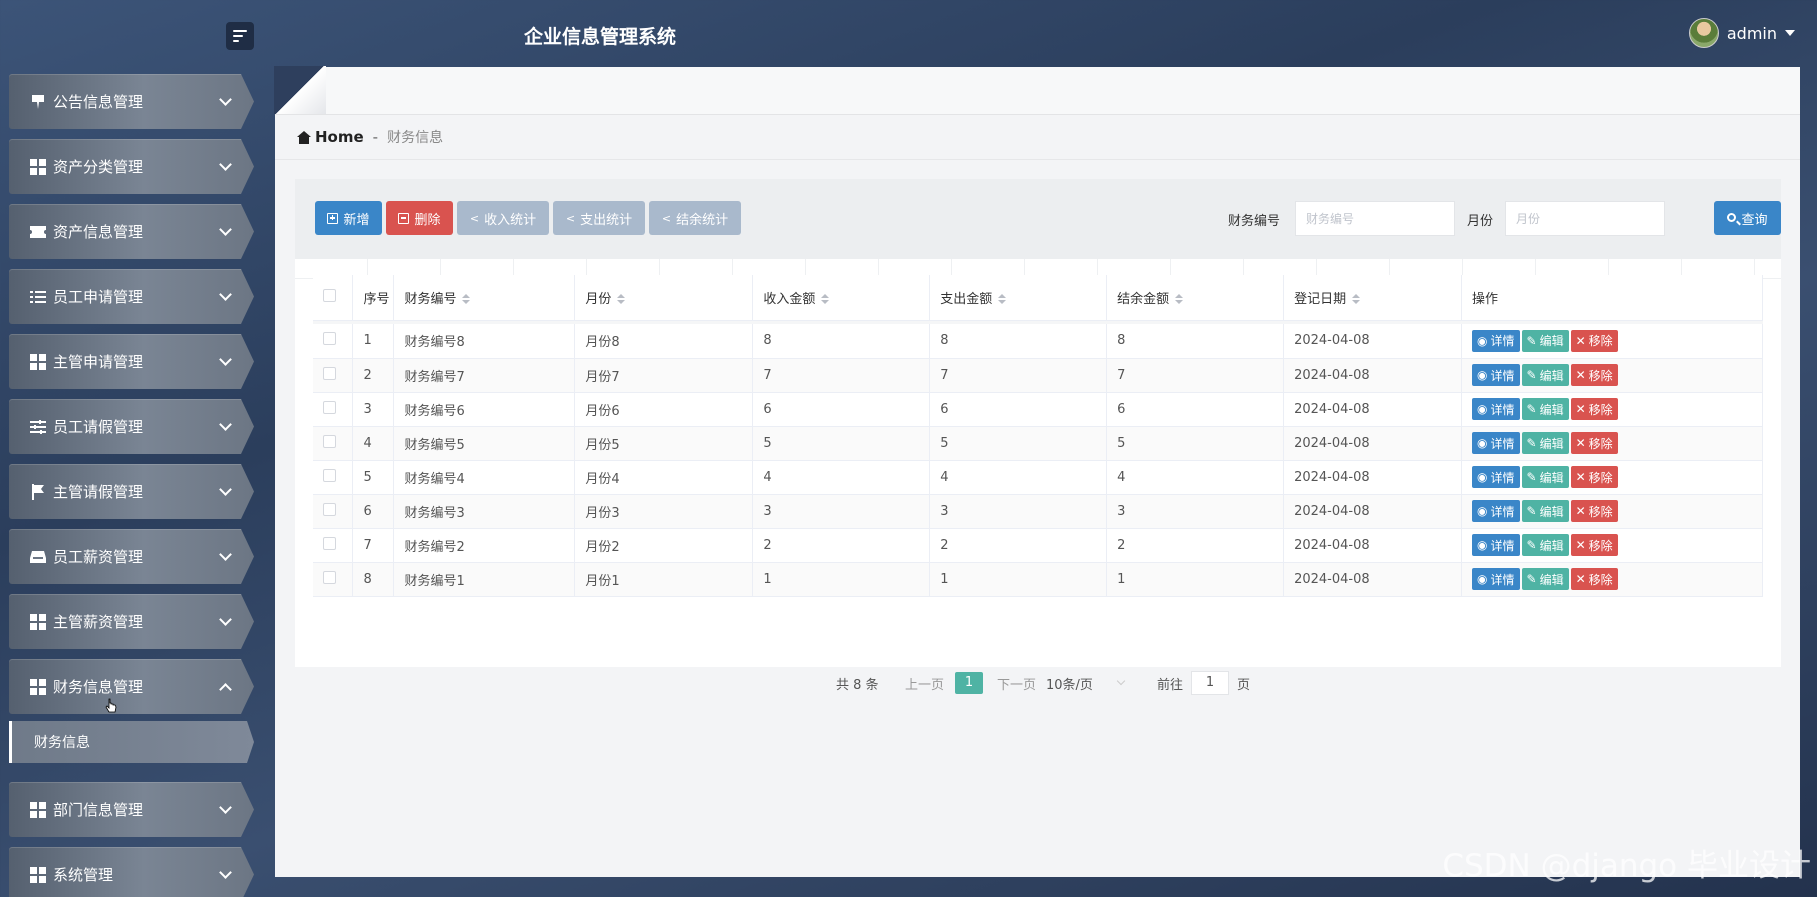  What do you see at coordinates (1210, 683) in the screenshot?
I see `goto-page-input: 1` at bounding box center [1210, 683].